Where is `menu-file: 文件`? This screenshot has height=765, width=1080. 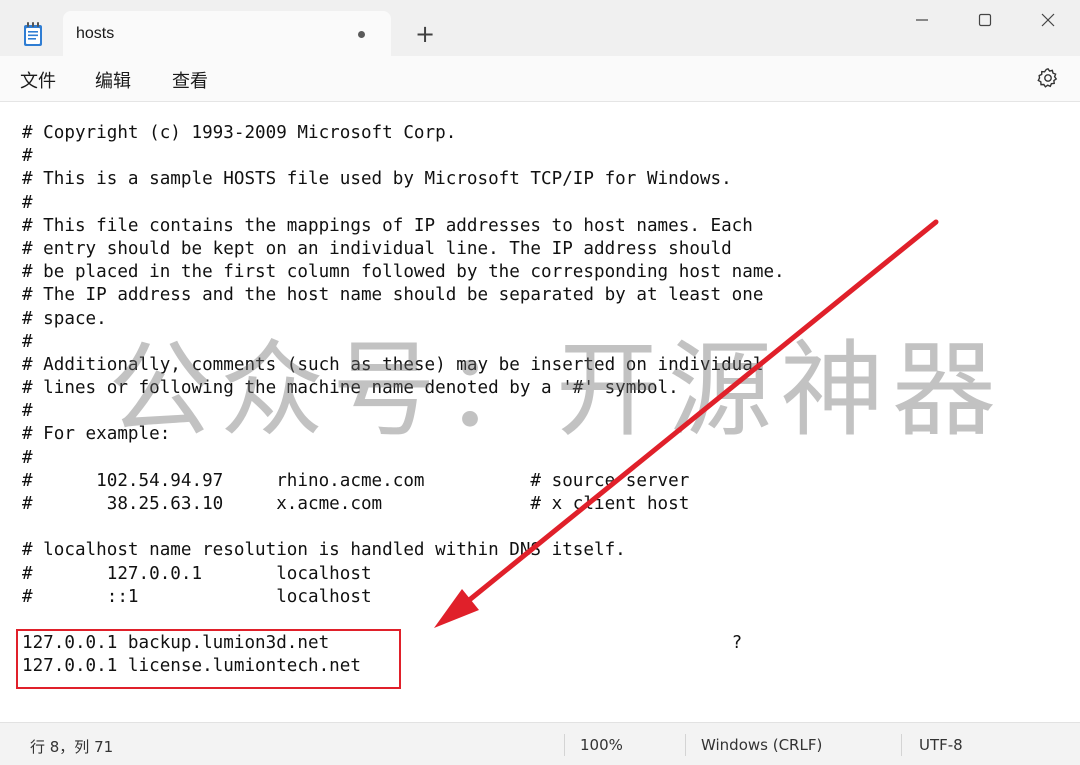
menu-file: 文件 is located at coordinates (38, 80).